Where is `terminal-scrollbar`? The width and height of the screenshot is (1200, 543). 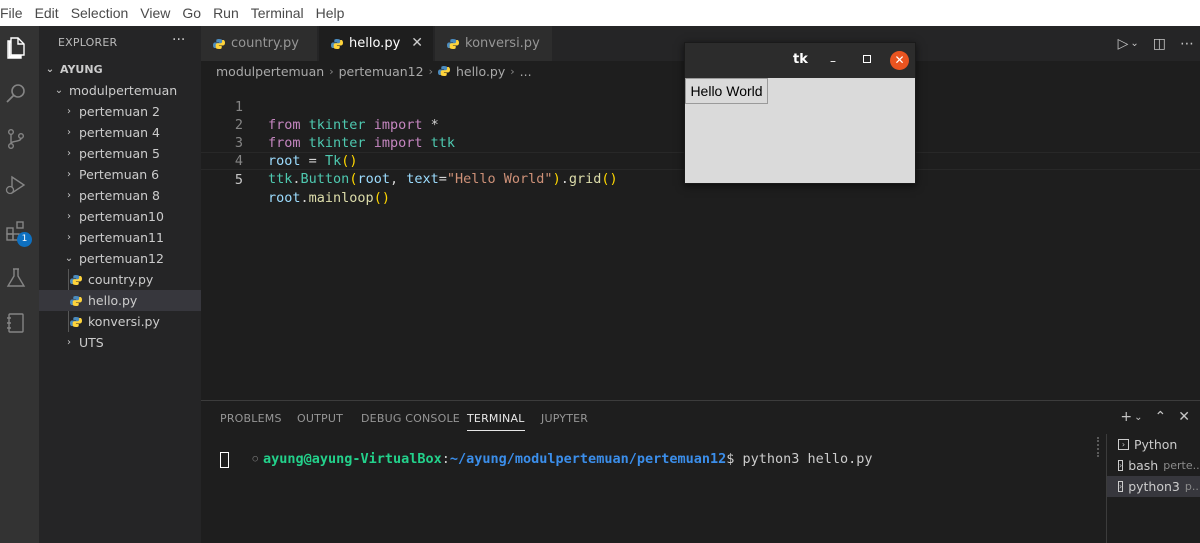
terminal-scrollbar is located at coordinates (1098, 447).